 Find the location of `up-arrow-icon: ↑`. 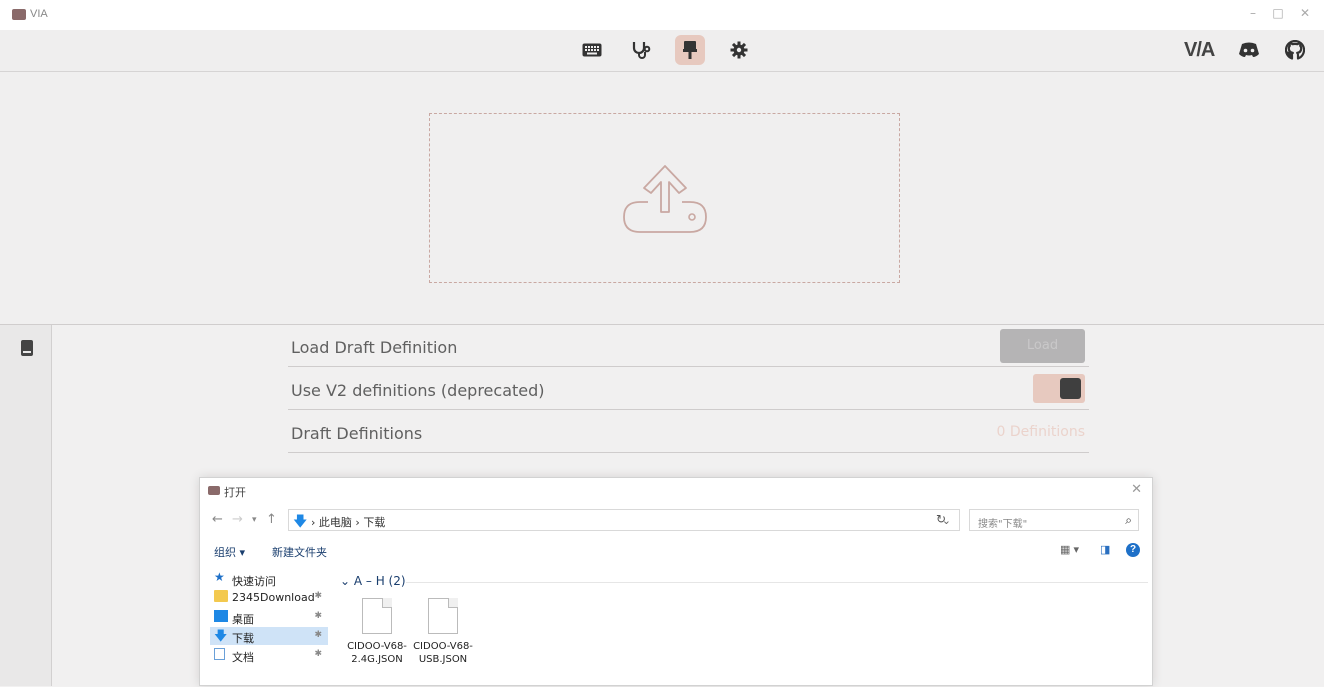

up-arrow-icon: ↑ is located at coordinates (271, 519).